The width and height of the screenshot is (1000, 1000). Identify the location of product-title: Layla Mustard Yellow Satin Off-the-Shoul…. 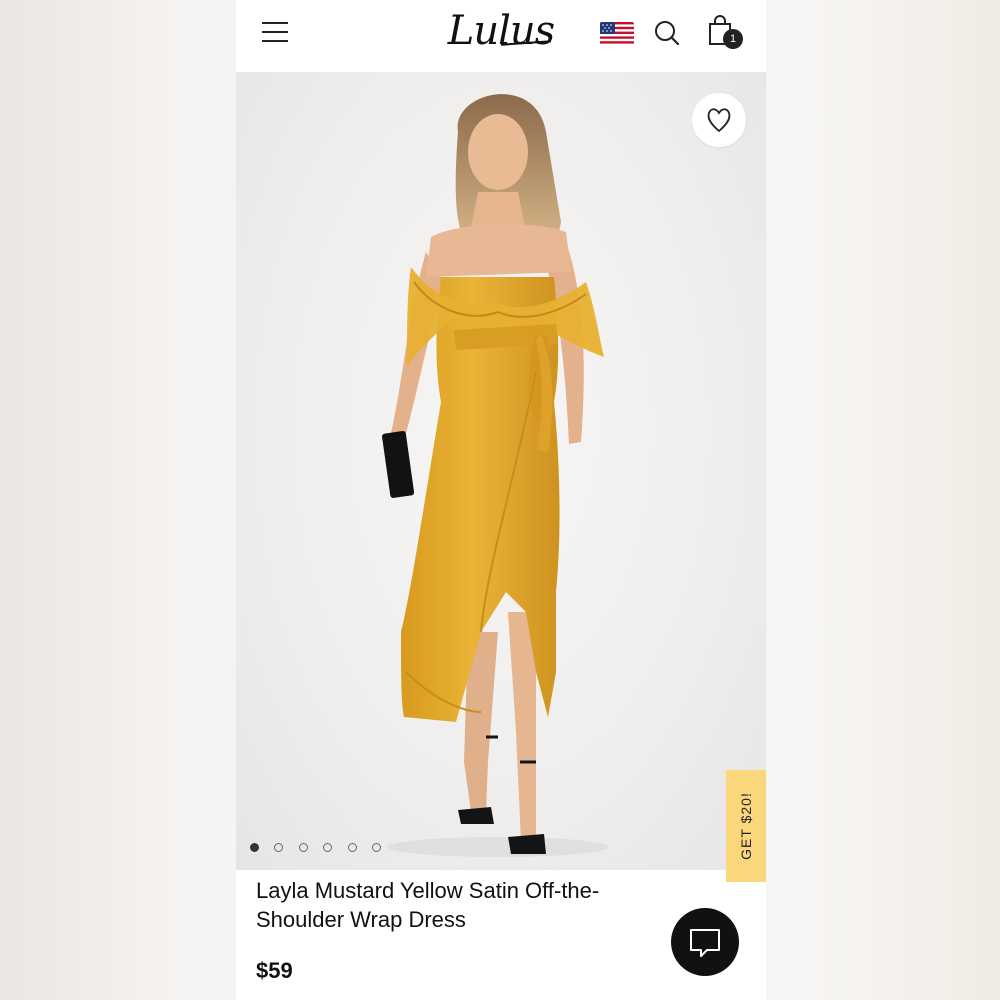
(428, 905).